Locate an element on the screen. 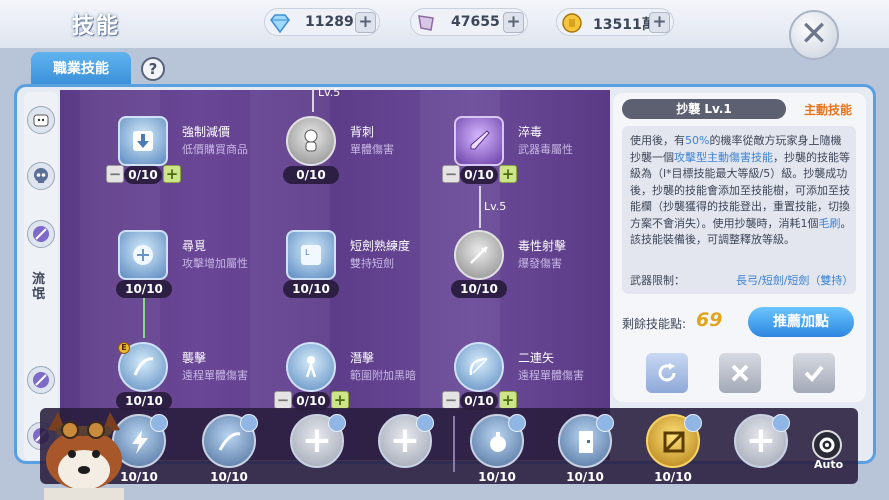  skill-plagiarism is located at coordinates (143, 255).